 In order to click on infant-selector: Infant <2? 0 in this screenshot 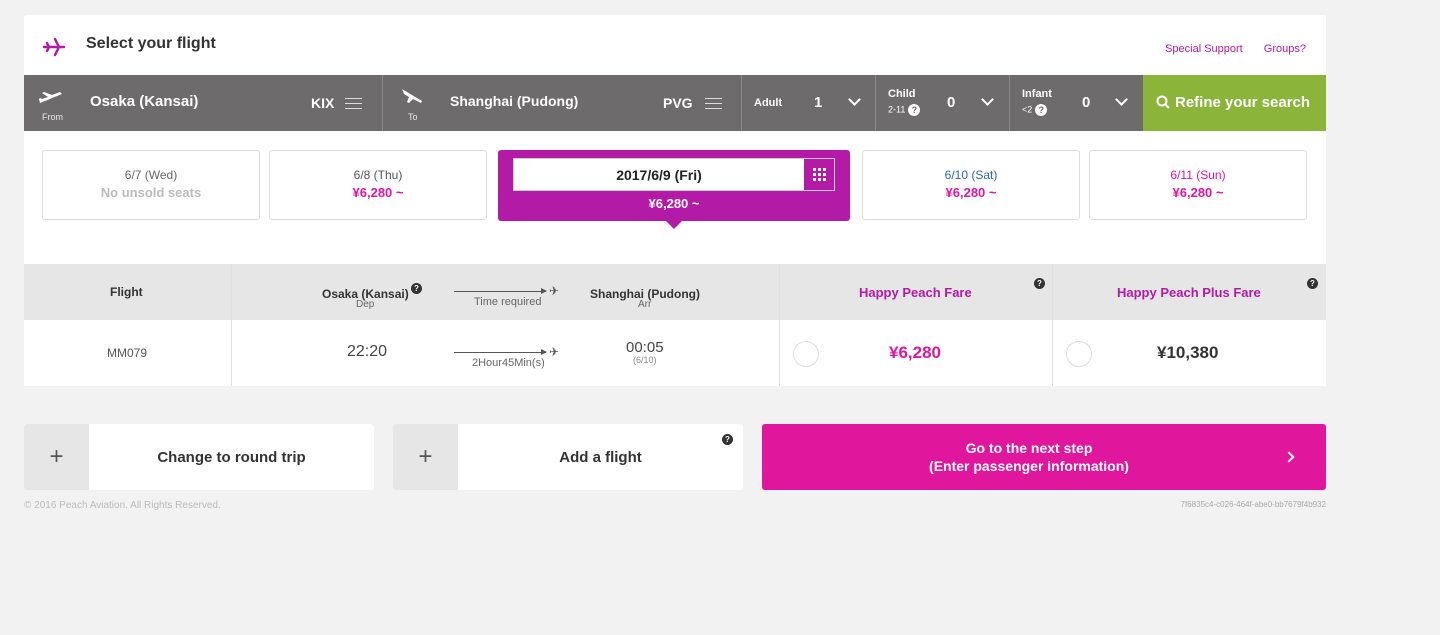, I will do `click(1076, 103)`.